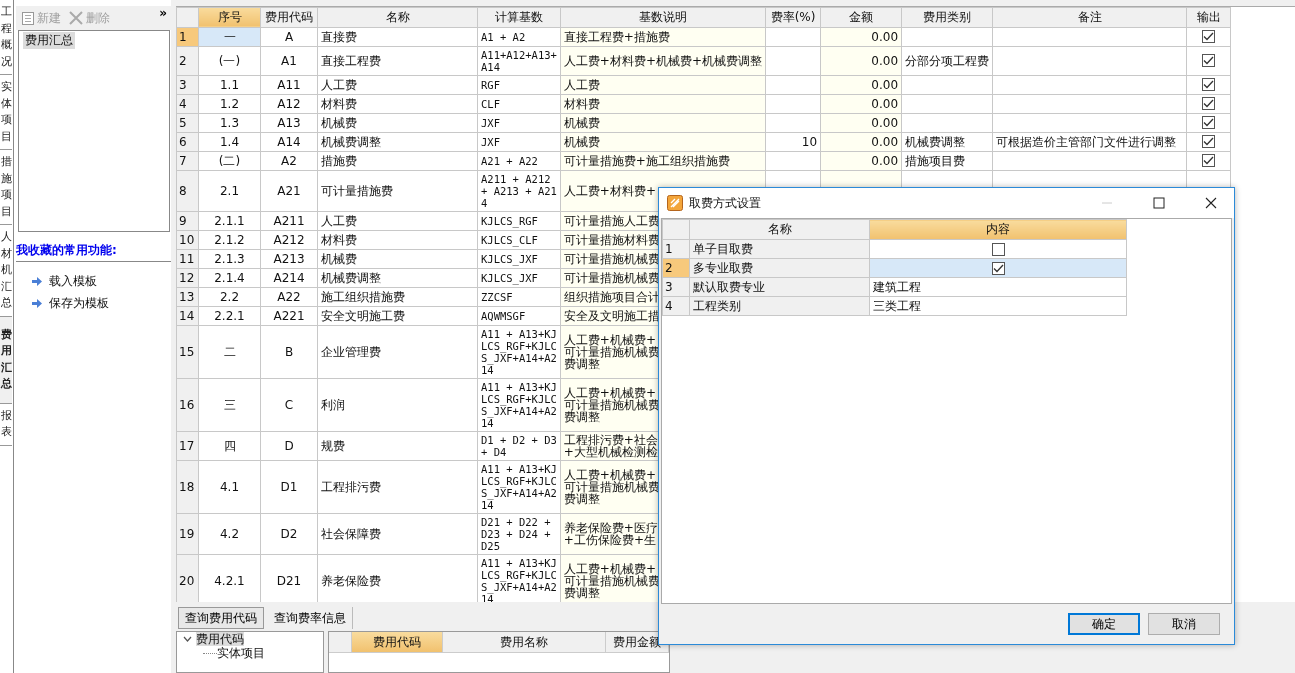 The width and height of the screenshot is (1295, 673). Describe the element at coordinates (490, 103) in the screenshot. I see `table-cell: CLF` at that location.